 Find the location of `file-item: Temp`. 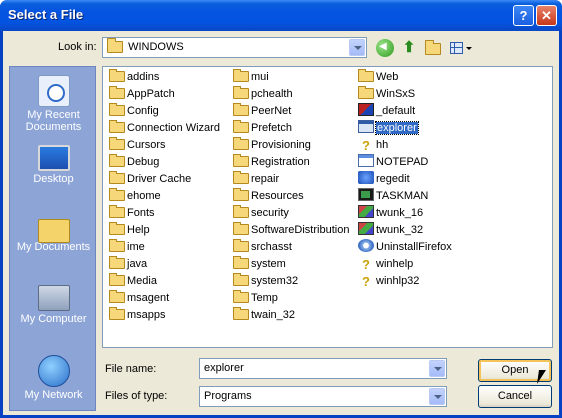

file-item: Temp is located at coordinates (255, 298).